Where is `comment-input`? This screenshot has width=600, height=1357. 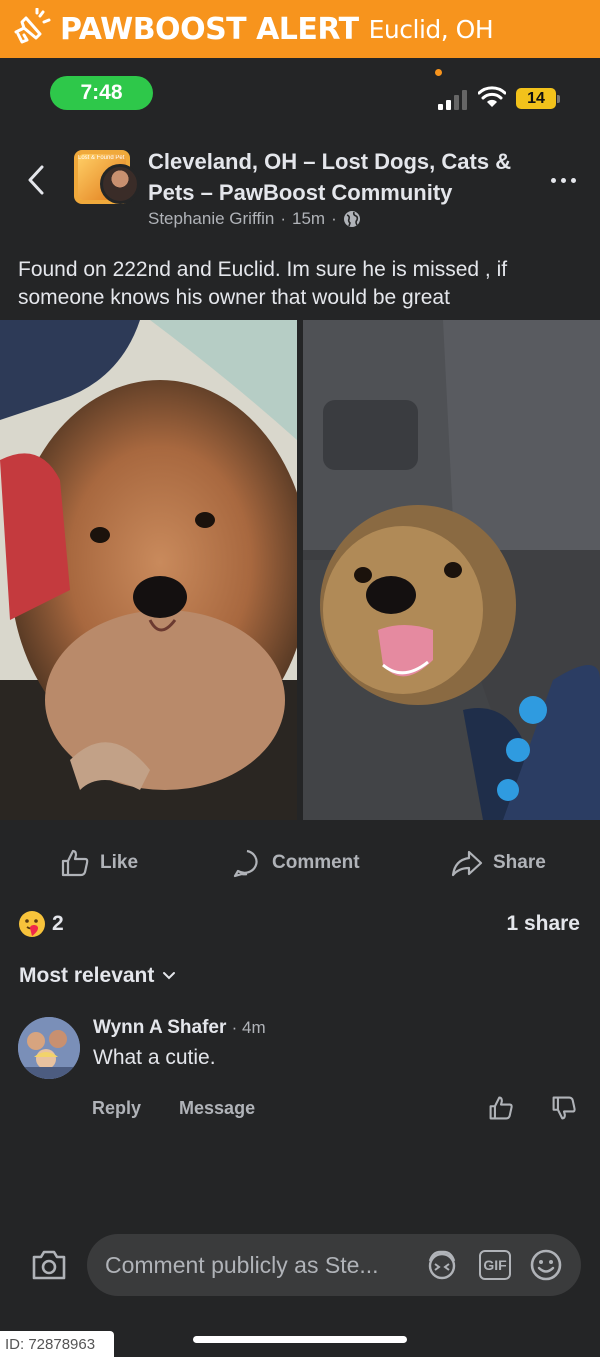
comment-input is located at coordinates (260, 1265).